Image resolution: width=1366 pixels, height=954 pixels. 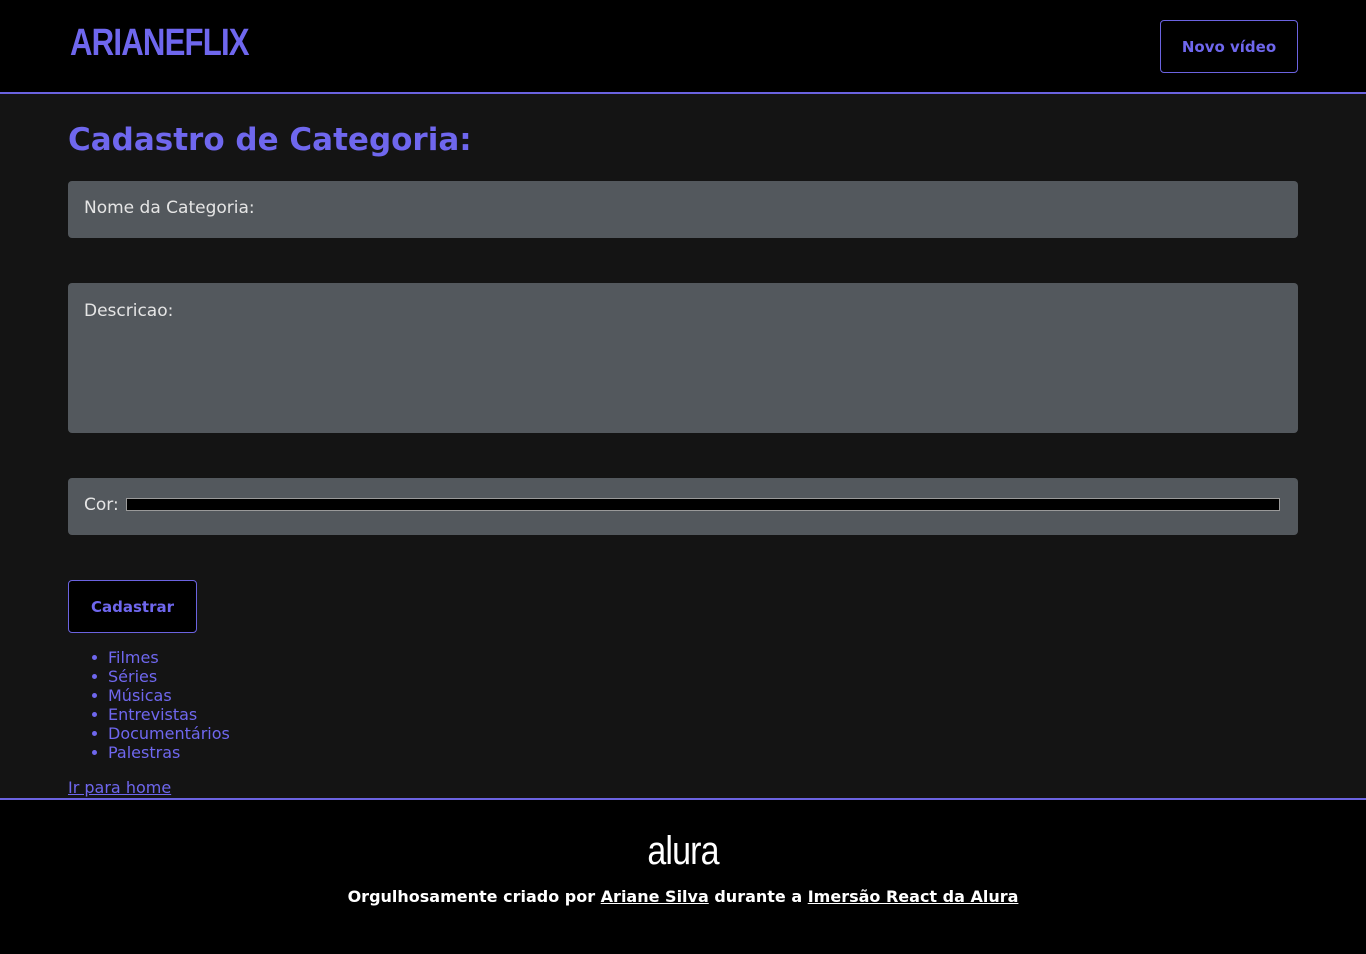 I want to click on event-link: Imersão React da Alura, so click(x=913, y=896).